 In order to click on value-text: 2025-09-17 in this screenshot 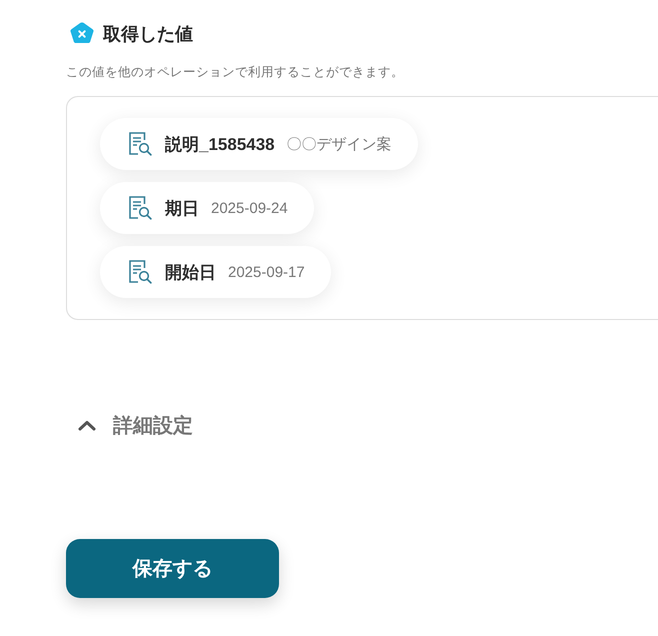, I will do `click(266, 272)`.